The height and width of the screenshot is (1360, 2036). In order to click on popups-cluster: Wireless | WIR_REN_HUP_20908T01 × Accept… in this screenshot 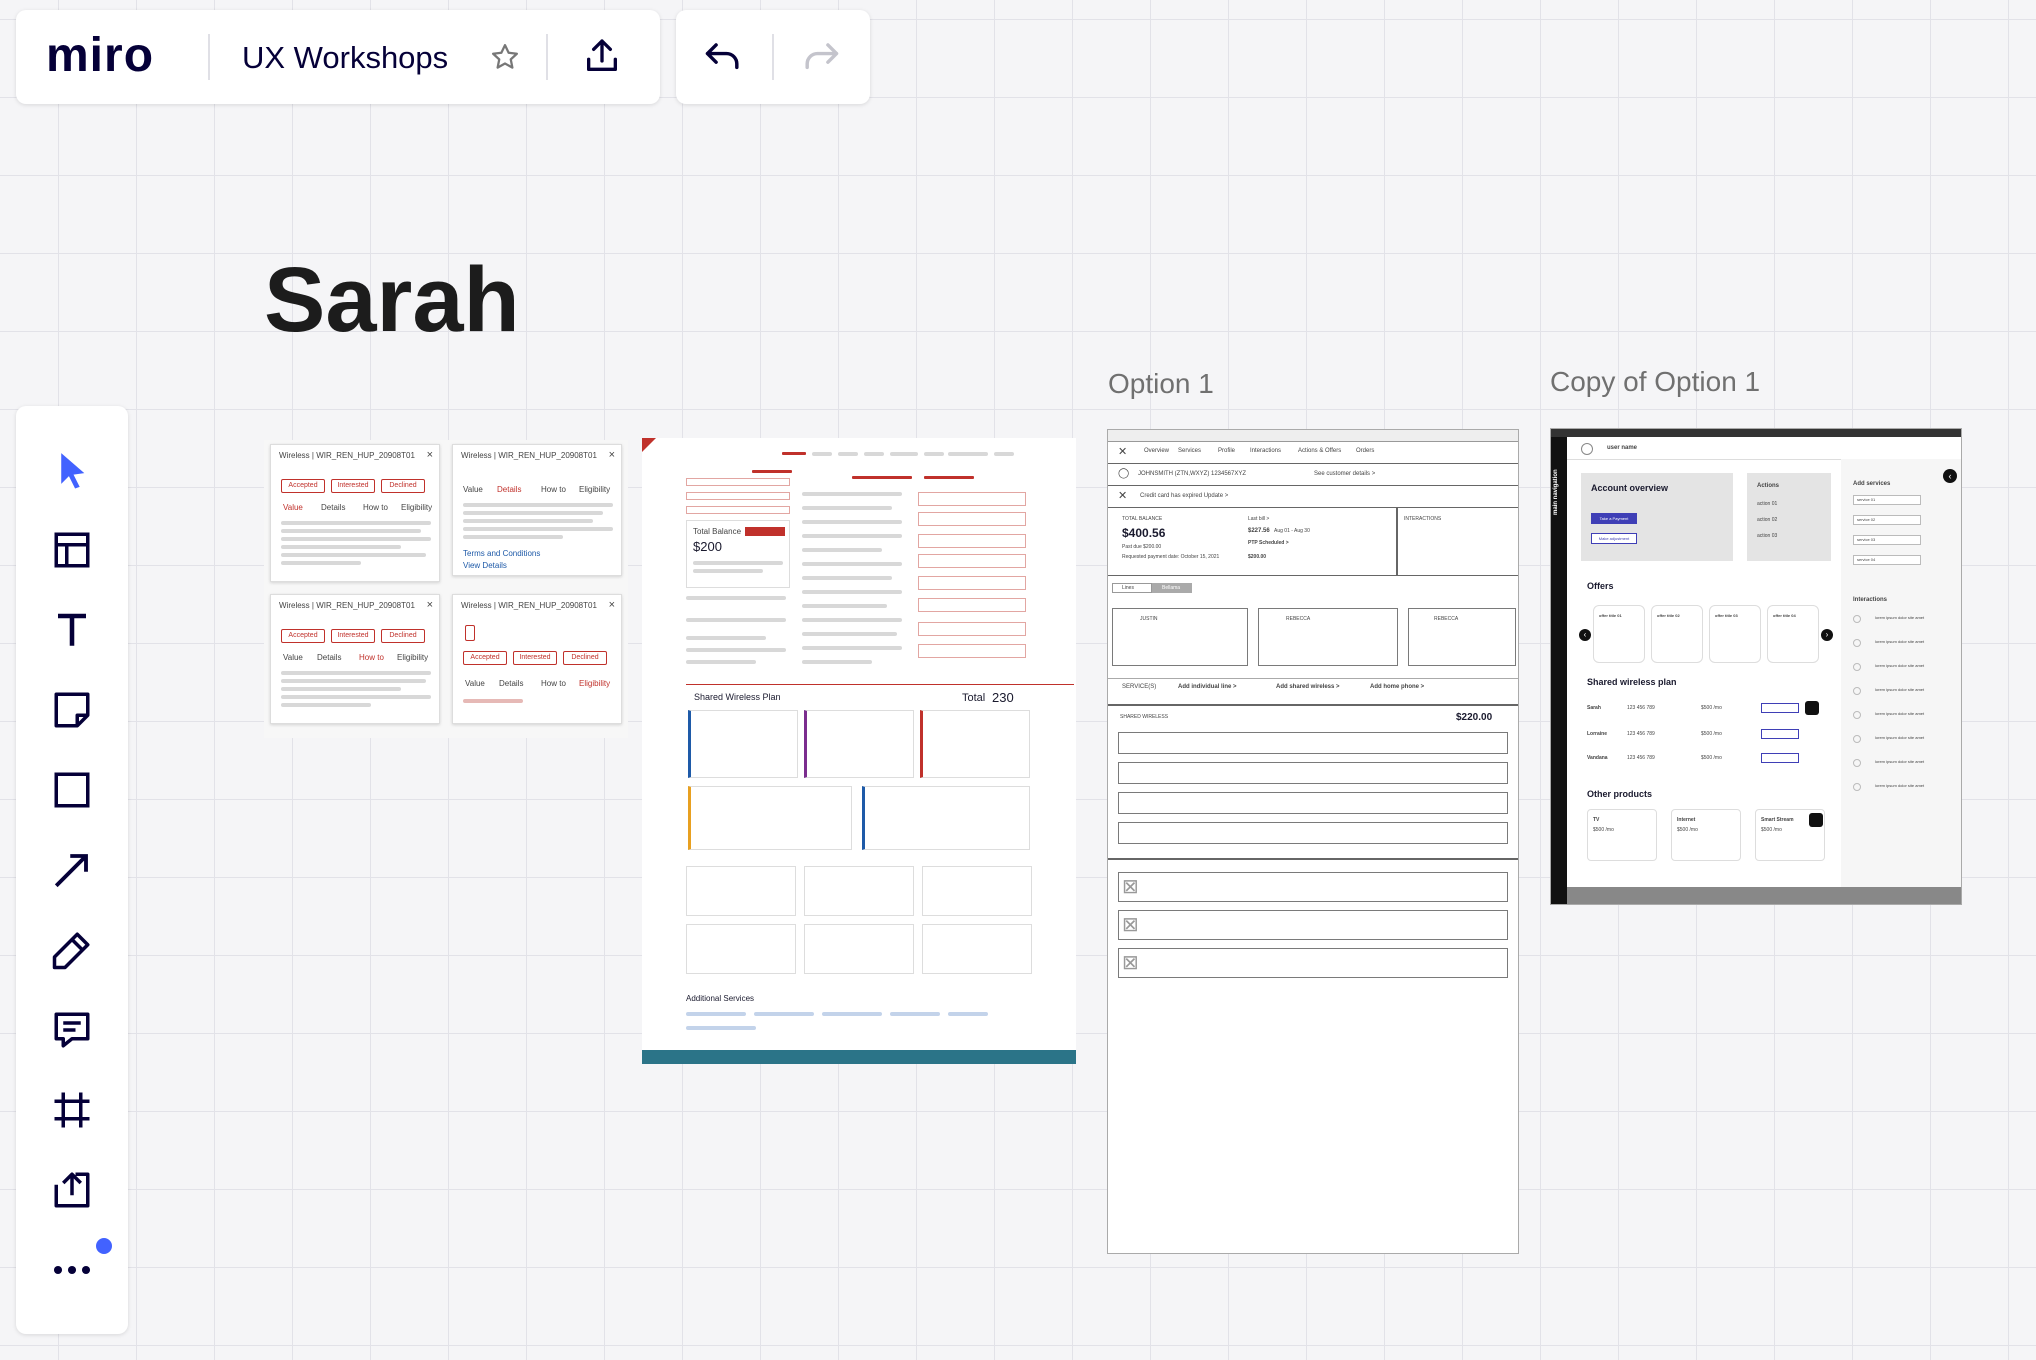, I will do `click(446, 589)`.